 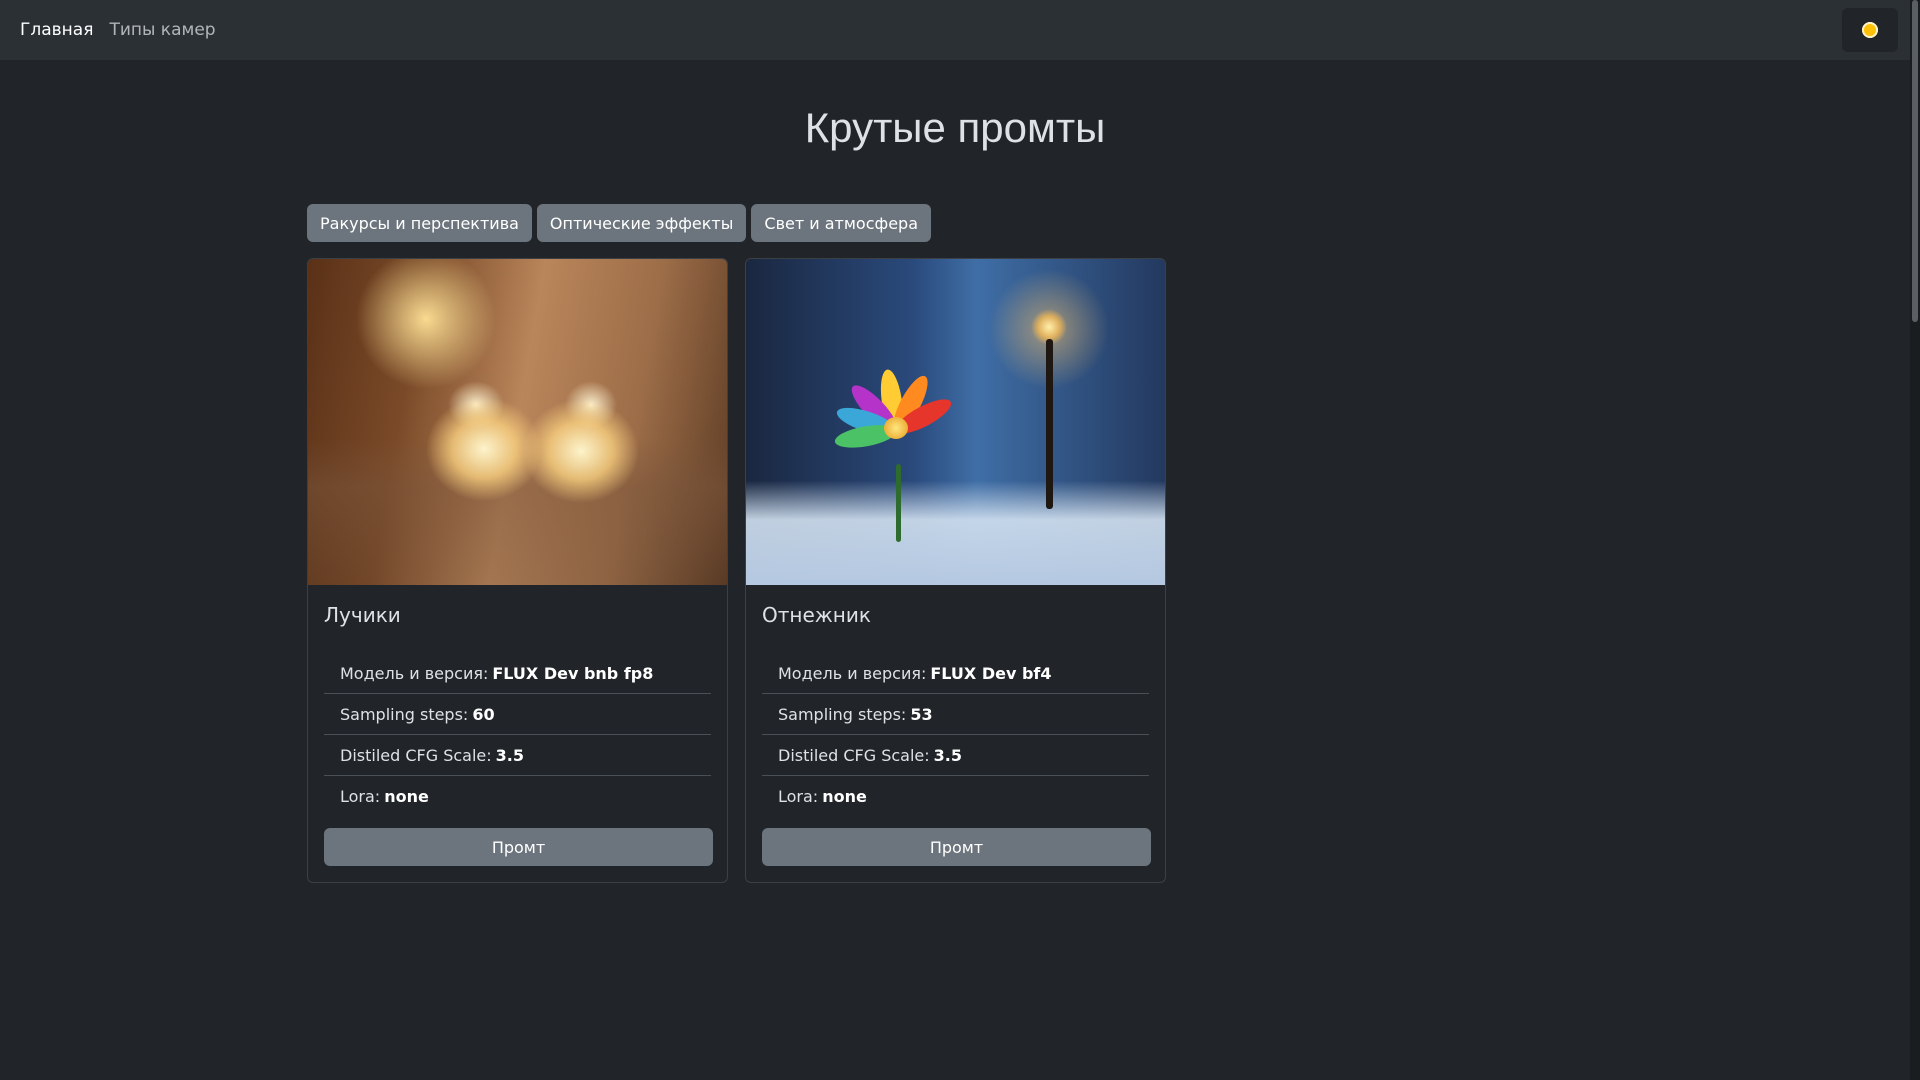 I want to click on card-body: Лучики, so click(x=517, y=606).